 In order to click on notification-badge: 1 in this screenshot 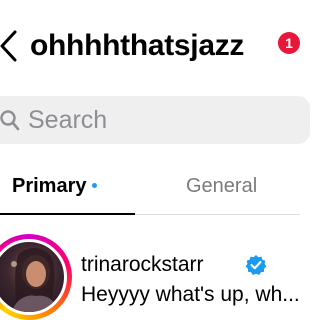, I will do `click(289, 43)`.